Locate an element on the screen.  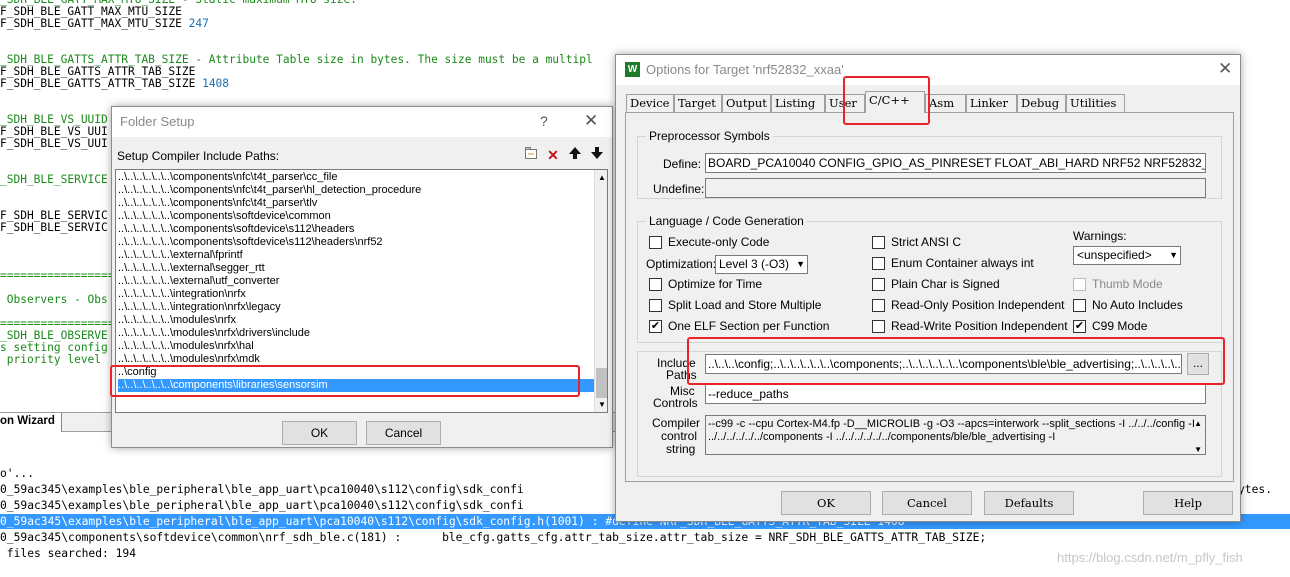
delete-icon: ✕ is located at coordinates (553, 155).